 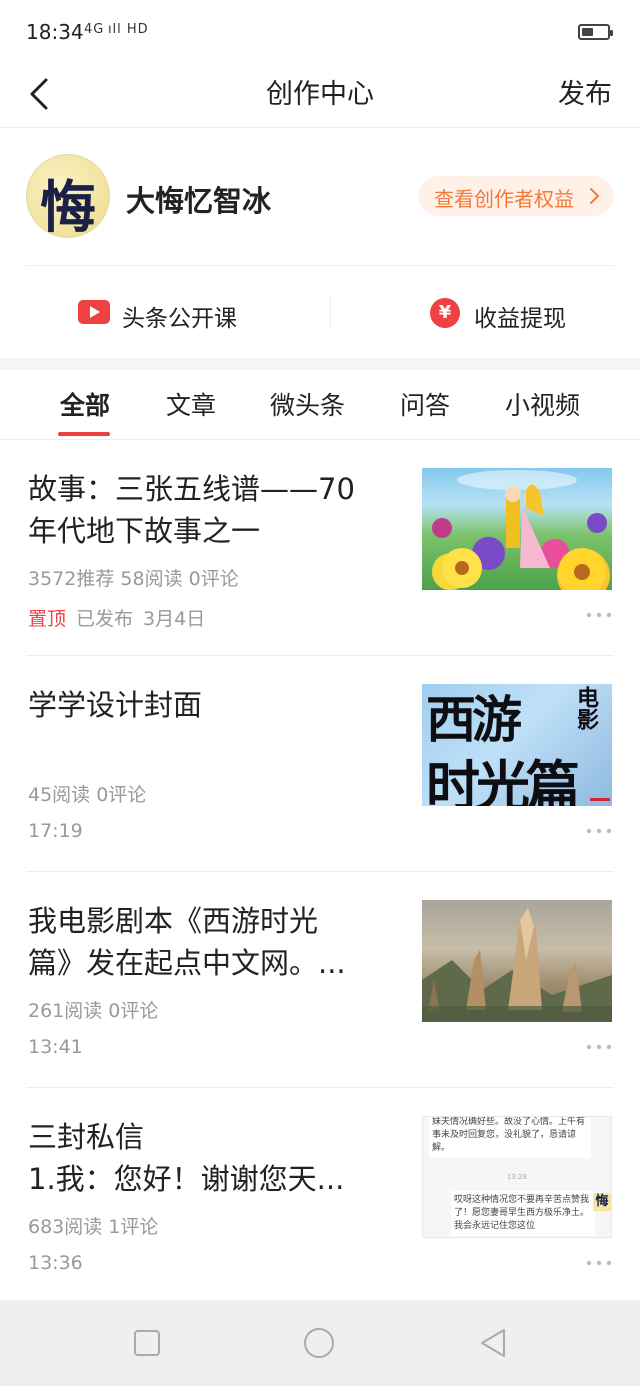 What do you see at coordinates (307, 404) in the screenshot?
I see `tab-micro-posts: 微头条` at bounding box center [307, 404].